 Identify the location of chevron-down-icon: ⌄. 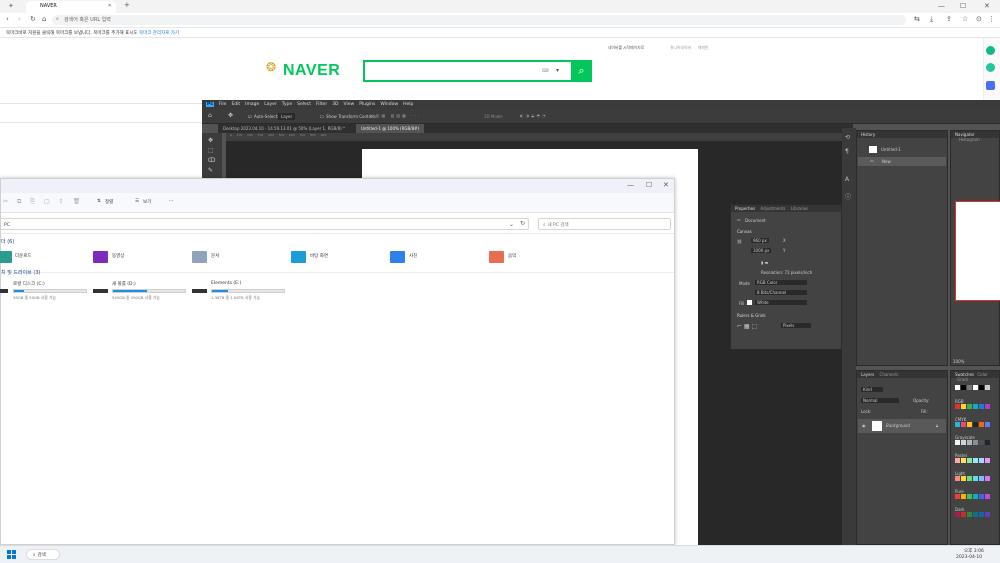
(511, 224).